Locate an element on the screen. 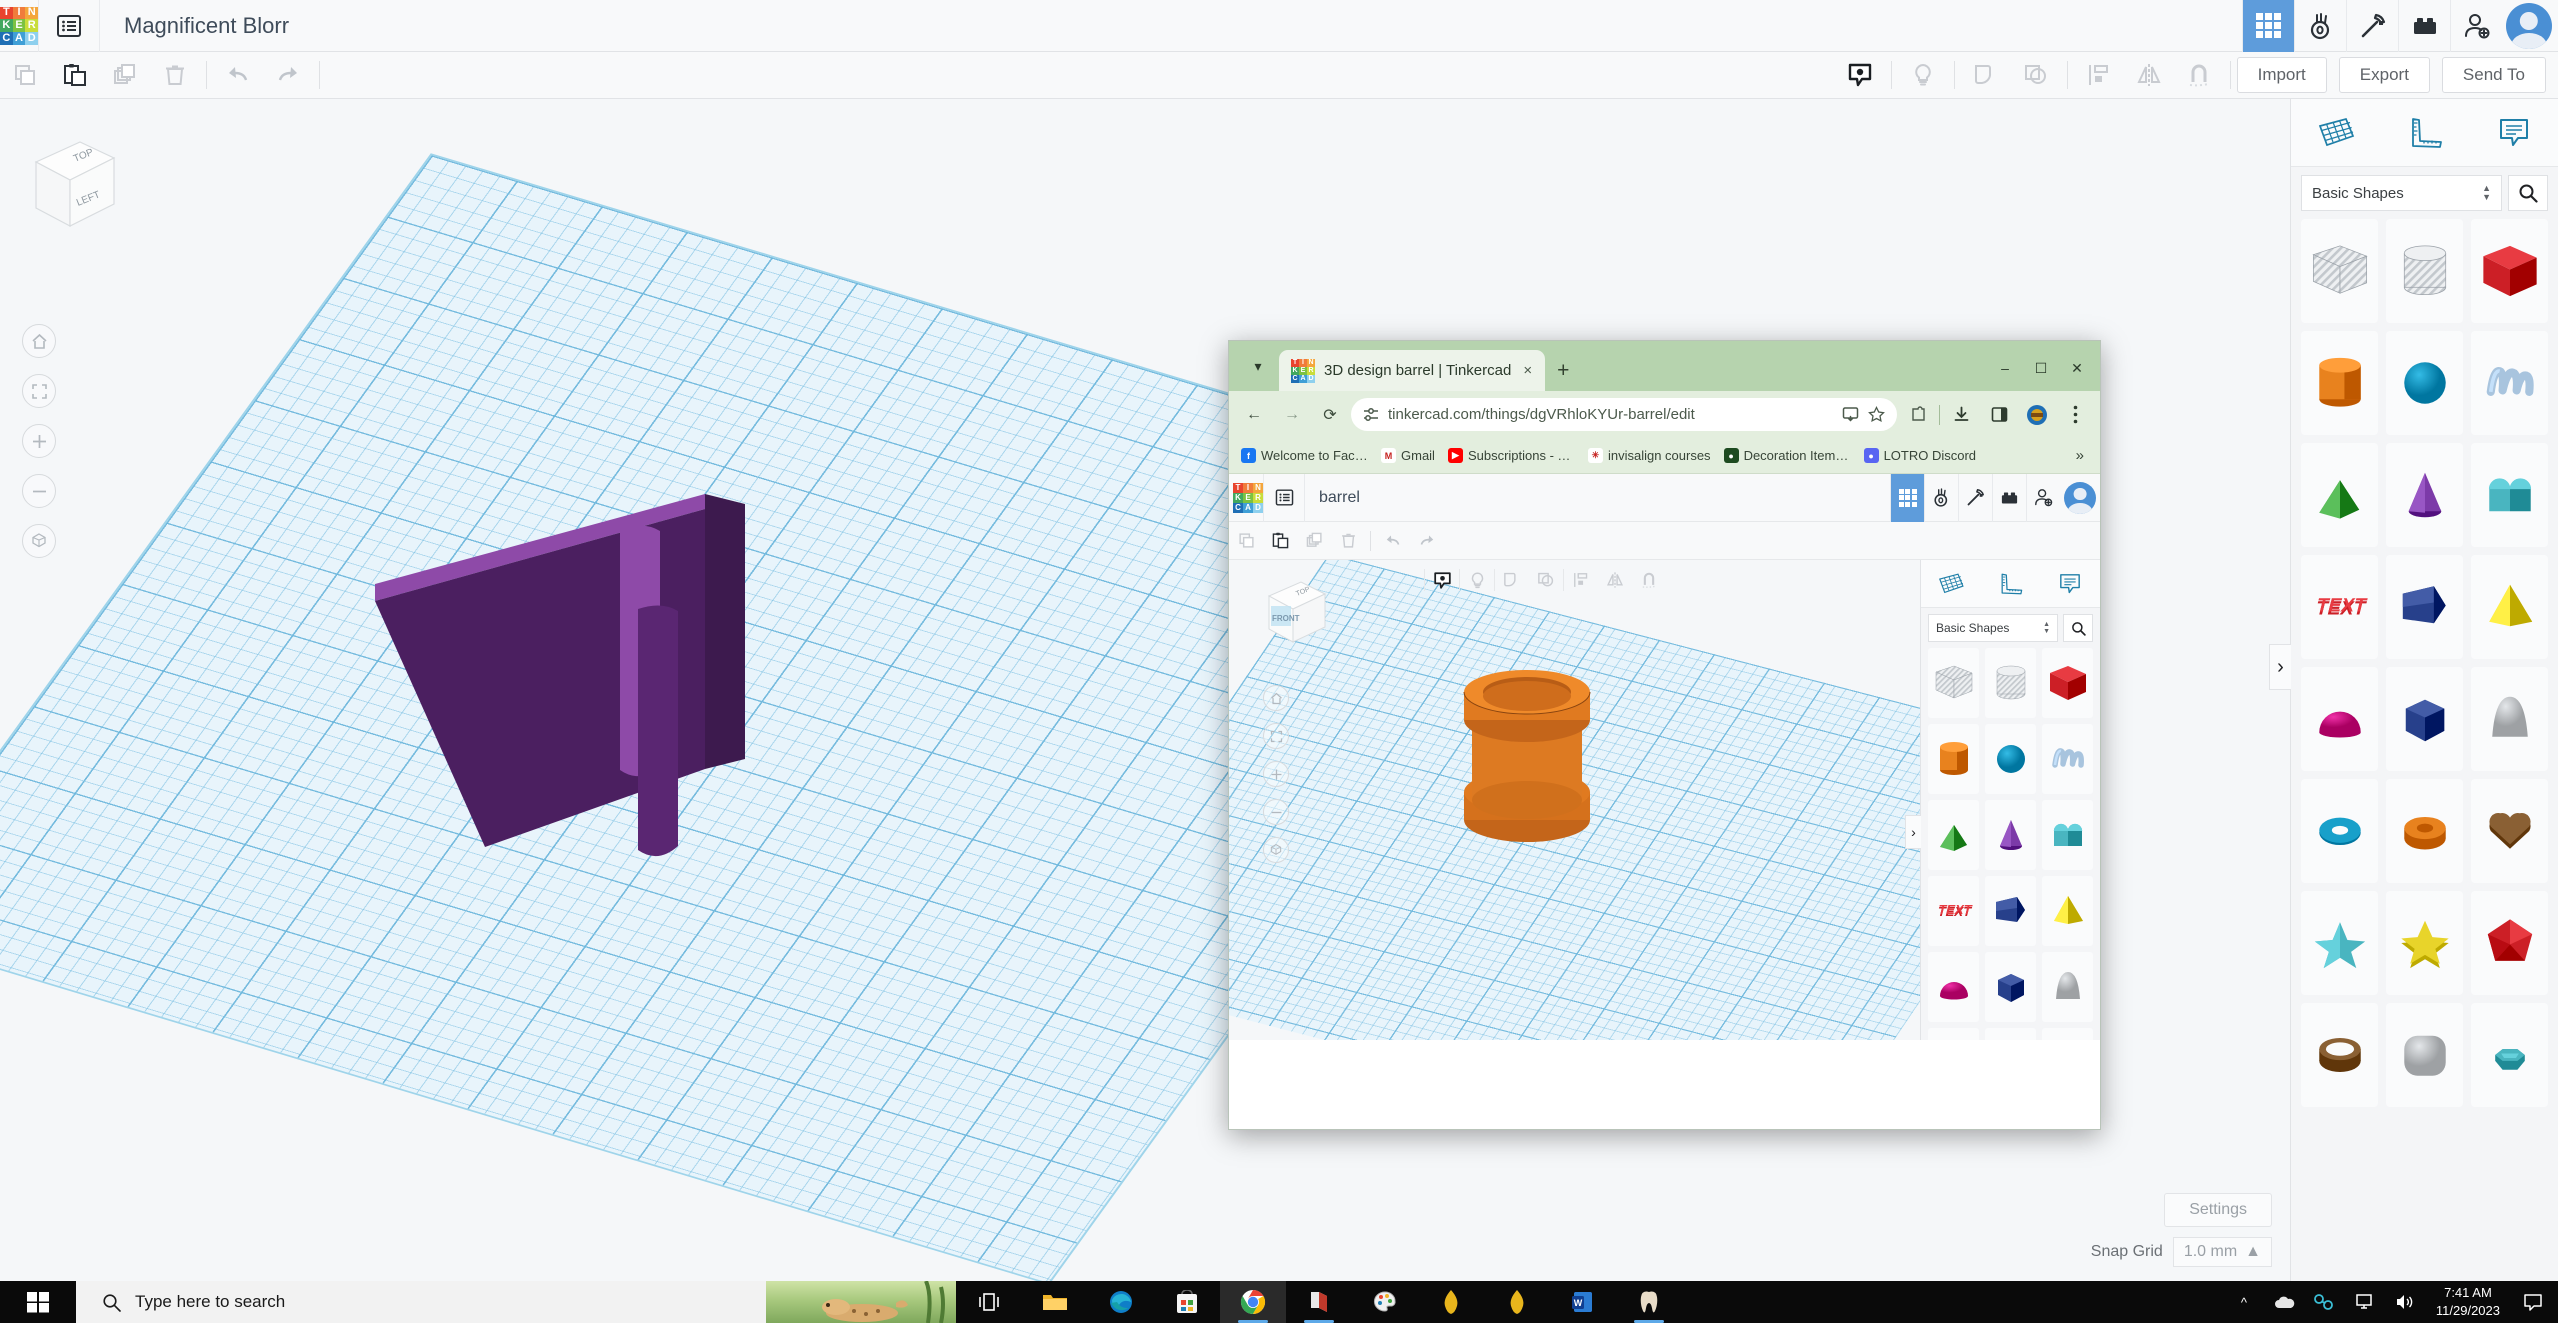 The image size is (2558, 1323). paint-icon is located at coordinates (1385, 1302).